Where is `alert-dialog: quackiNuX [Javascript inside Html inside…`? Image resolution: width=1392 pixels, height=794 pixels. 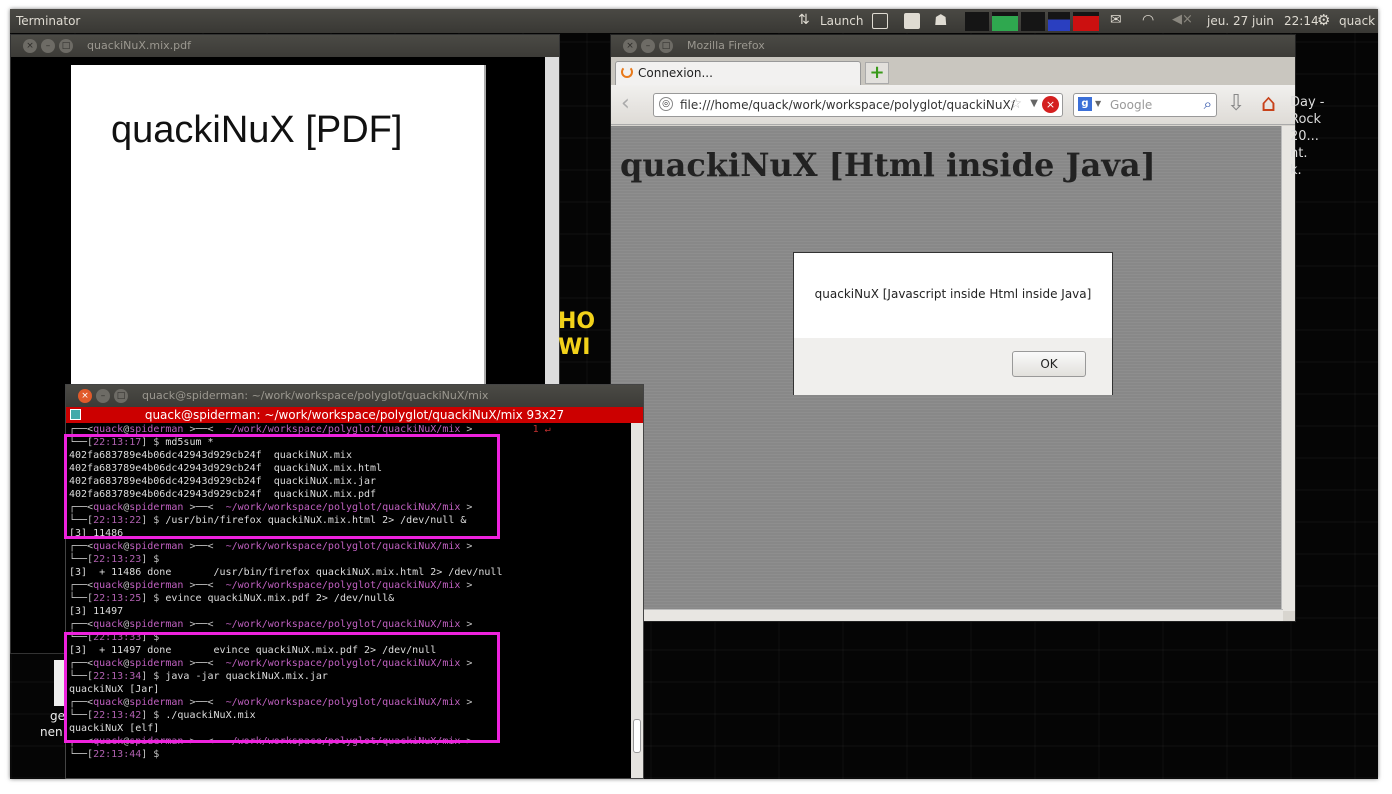
alert-dialog: quackiNuX [Javascript inside Html inside… is located at coordinates (953, 323).